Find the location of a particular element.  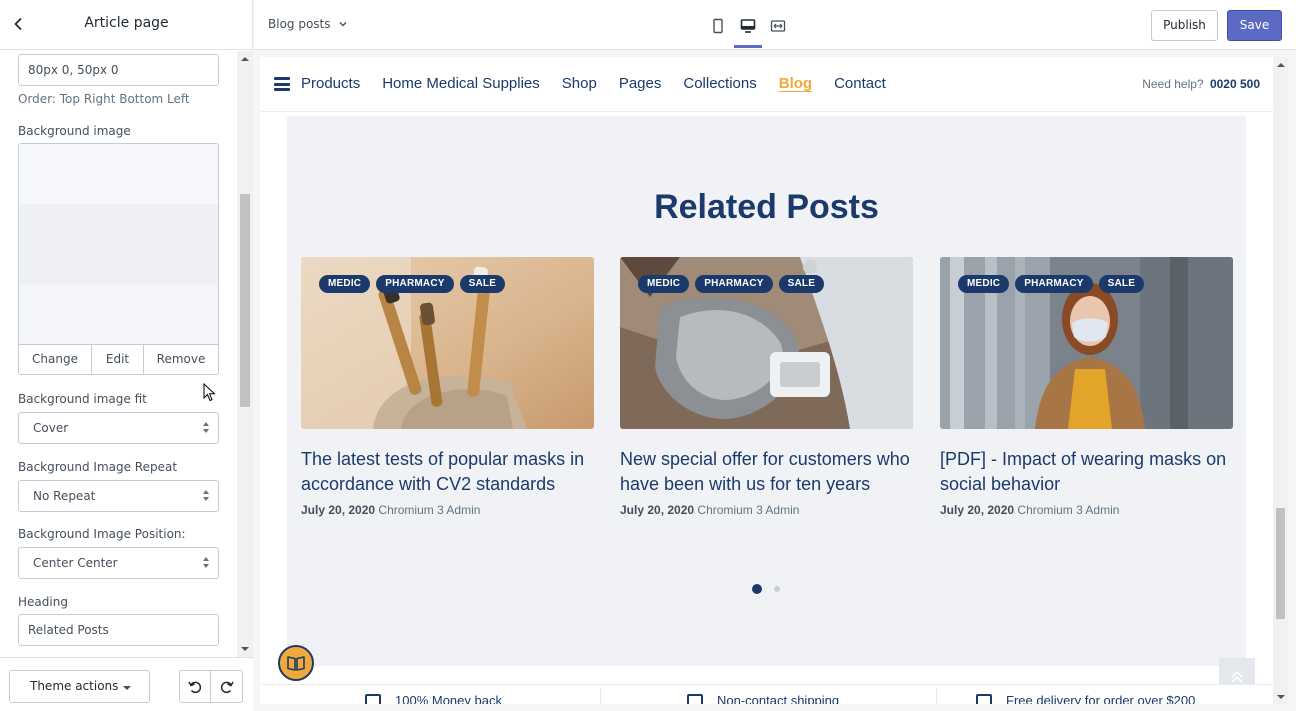

book-icon is located at coordinates (296, 663).